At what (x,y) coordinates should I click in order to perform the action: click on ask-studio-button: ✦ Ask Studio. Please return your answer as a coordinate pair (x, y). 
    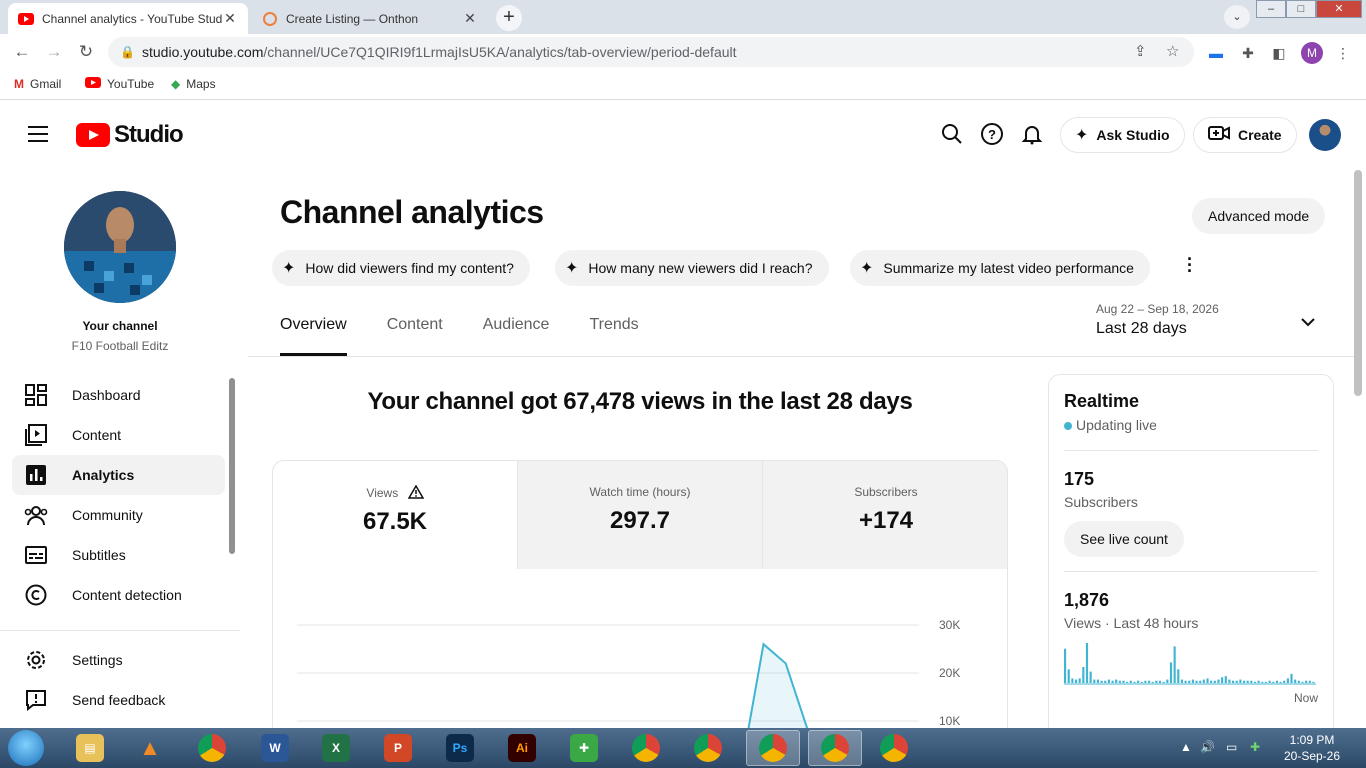
    Looking at the image, I should click on (1122, 135).